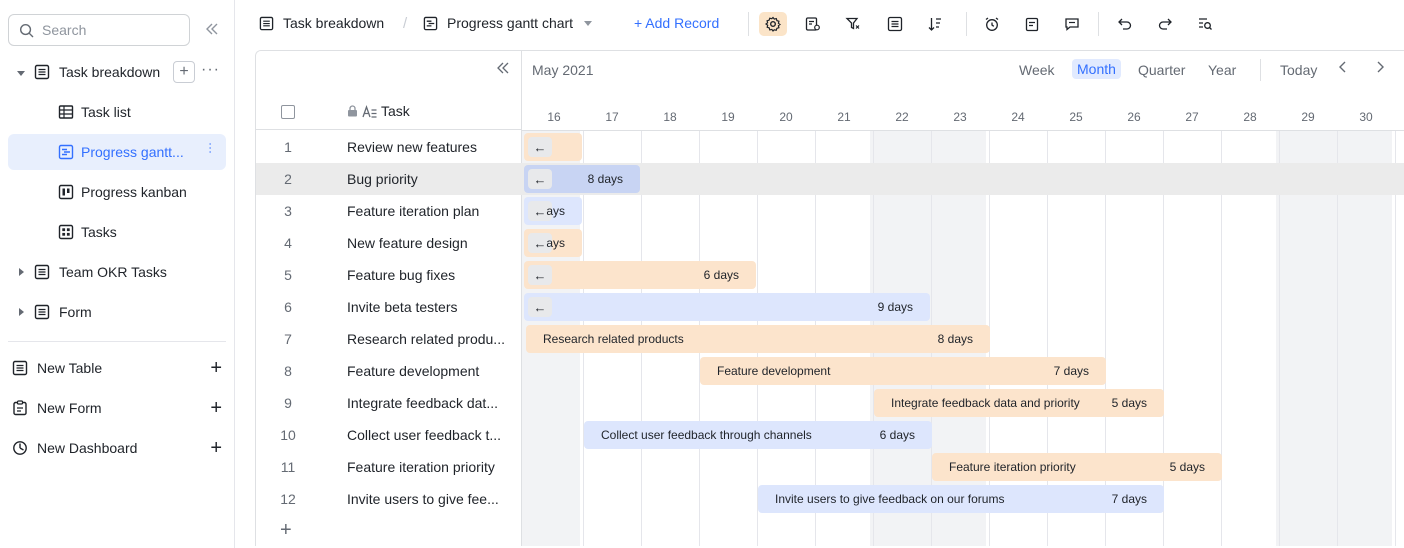  I want to click on form-view-button, so click(1032, 24).